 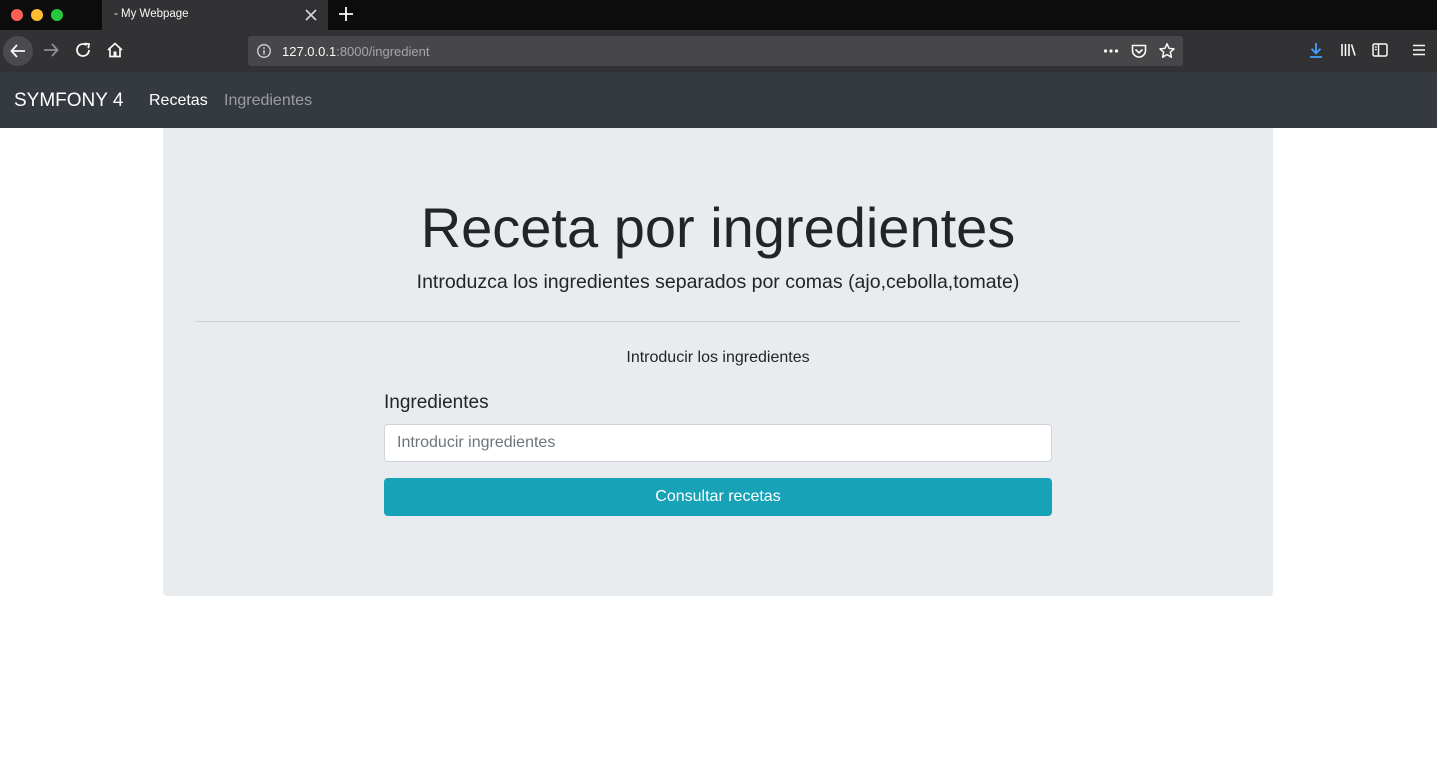 I want to click on nav-link-ingredientes: Ingredientes, so click(x=268, y=101).